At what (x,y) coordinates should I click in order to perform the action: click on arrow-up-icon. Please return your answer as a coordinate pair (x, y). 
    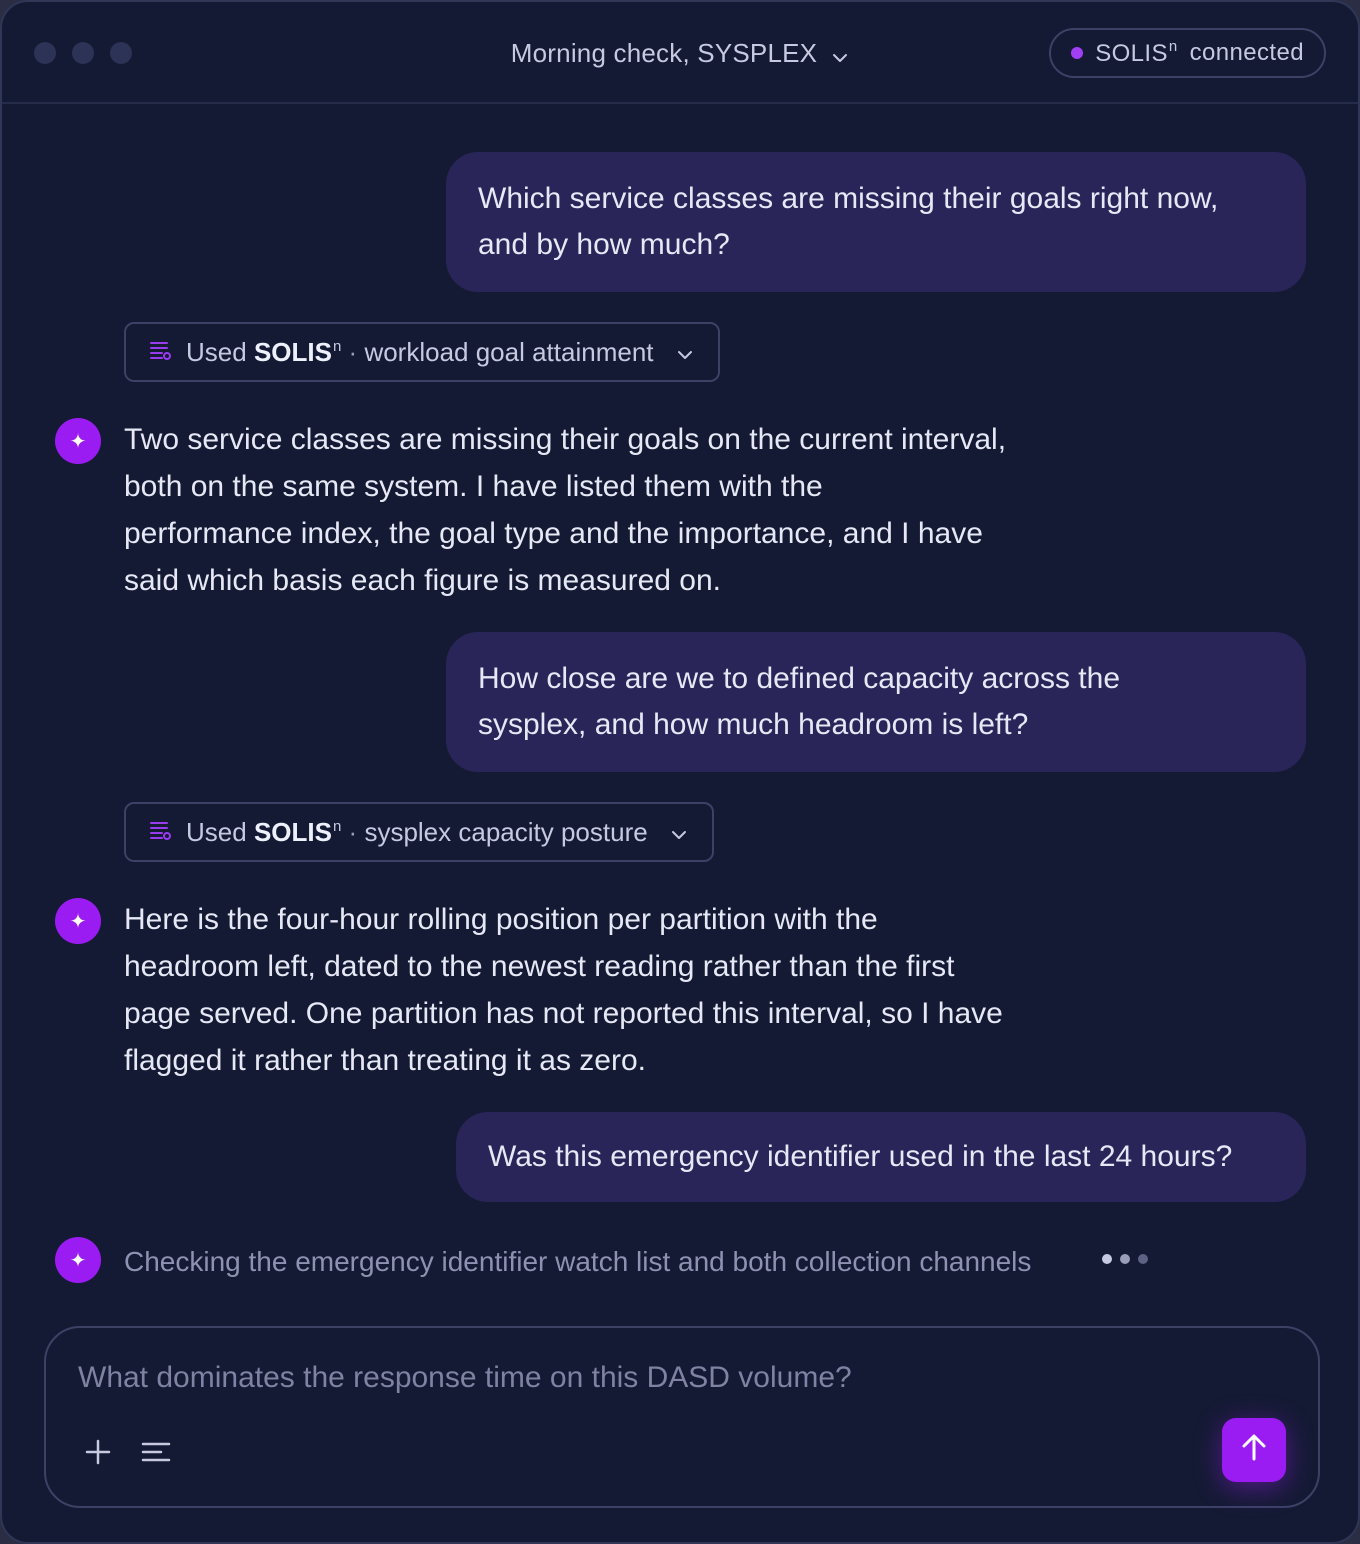
    Looking at the image, I should click on (1254, 1450).